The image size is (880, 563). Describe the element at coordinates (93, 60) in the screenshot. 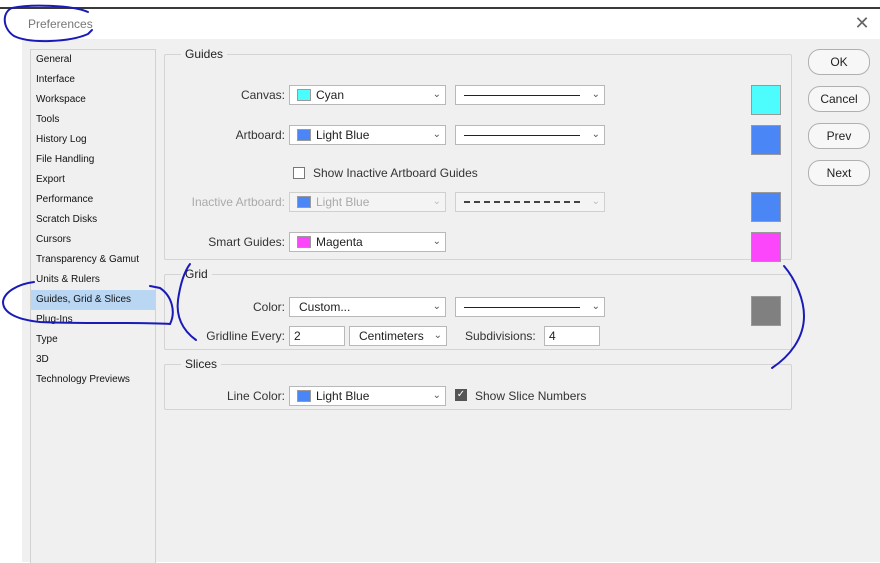

I see `sidebar-item-general: General` at that location.